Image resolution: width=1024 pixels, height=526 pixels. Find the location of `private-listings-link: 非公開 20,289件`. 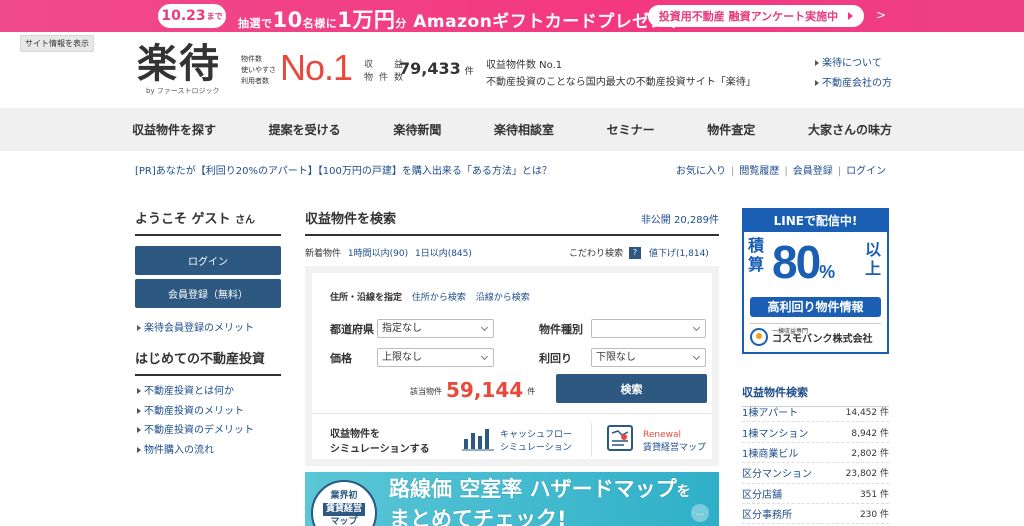

private-listings-link: 非公開 20,289件 is located at coordinates (680, 218).